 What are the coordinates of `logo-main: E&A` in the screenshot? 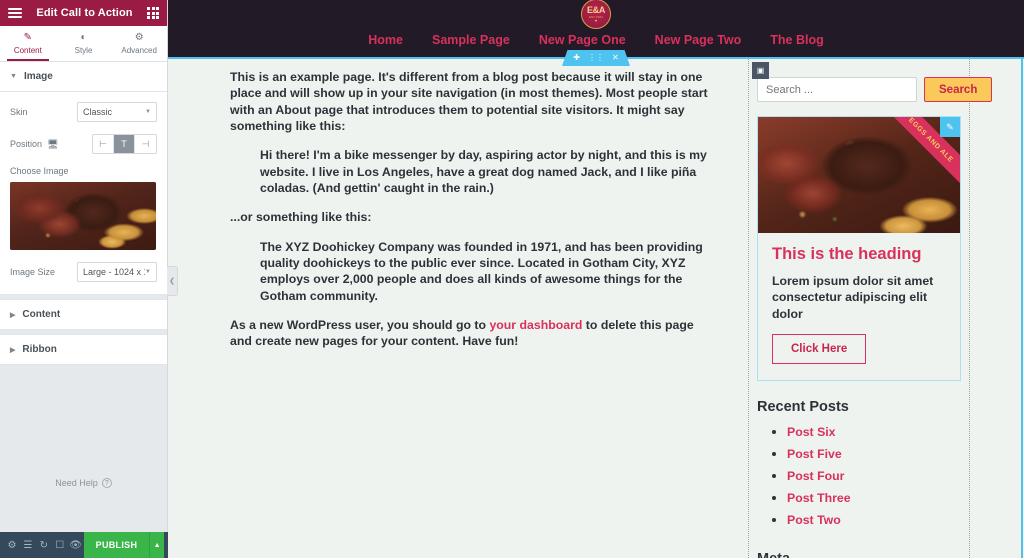 It's located at (596, 9).